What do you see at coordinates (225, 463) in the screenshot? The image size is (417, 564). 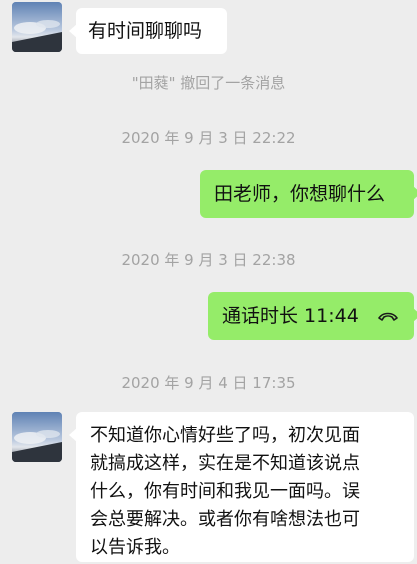 I see `message-text-line: 就搞成这样，实在是不知道该说点` at bounding box center [225, 463].